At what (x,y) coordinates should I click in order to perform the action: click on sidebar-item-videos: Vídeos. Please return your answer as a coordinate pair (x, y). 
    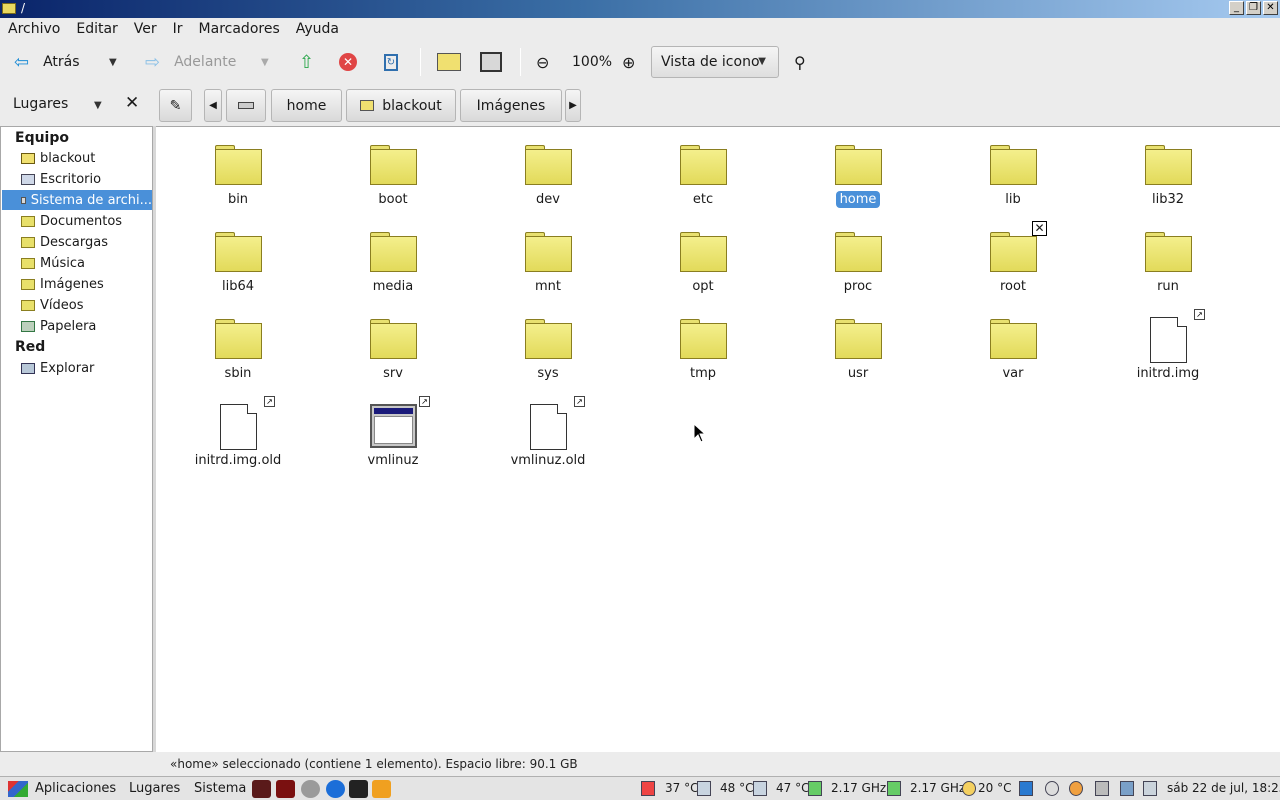
    Looking at the image, I should click on (77, 305).